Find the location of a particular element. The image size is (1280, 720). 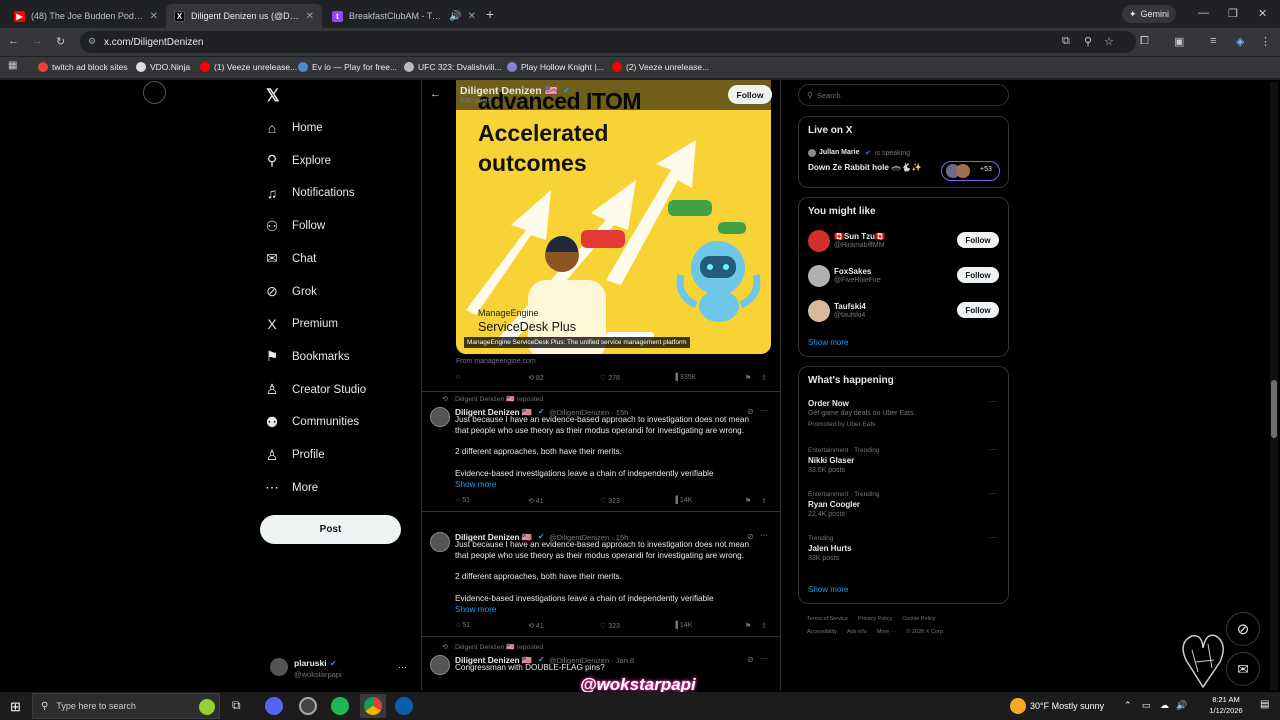

x-logo-icon: 𝕏 is located at coordinates (273, 96).